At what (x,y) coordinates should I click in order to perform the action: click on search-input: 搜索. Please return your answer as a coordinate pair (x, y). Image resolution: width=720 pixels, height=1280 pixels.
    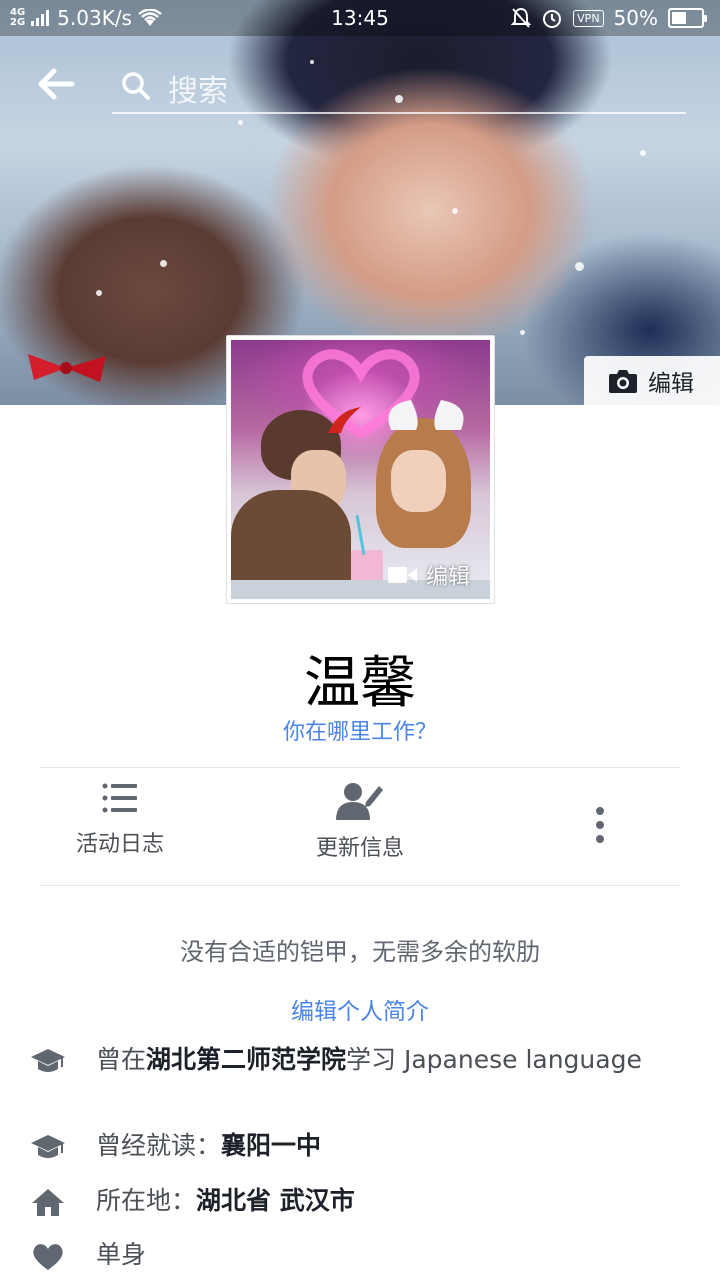
    Looking at the image, I should click on (399, 86).